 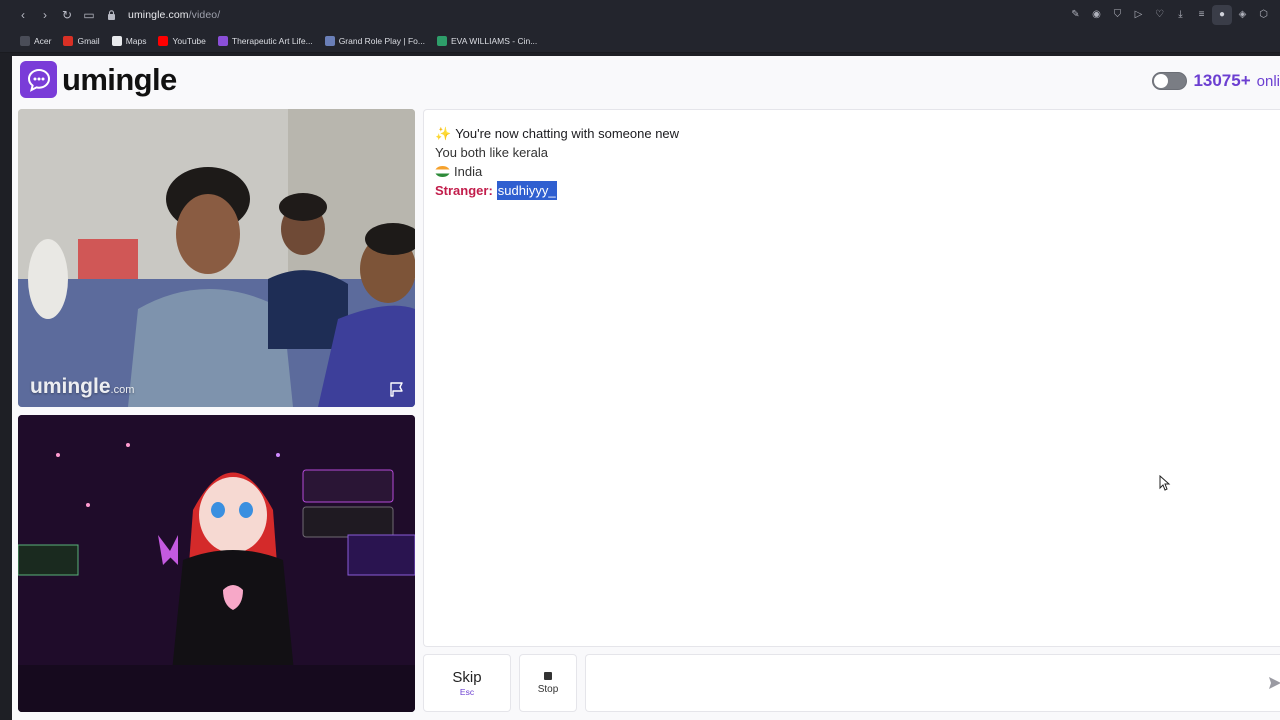 What do you see at coordinates (567, 133) in the screenshot?
I see `intro-text: You're now chatting with someone new` at bounding box center [567, 133].